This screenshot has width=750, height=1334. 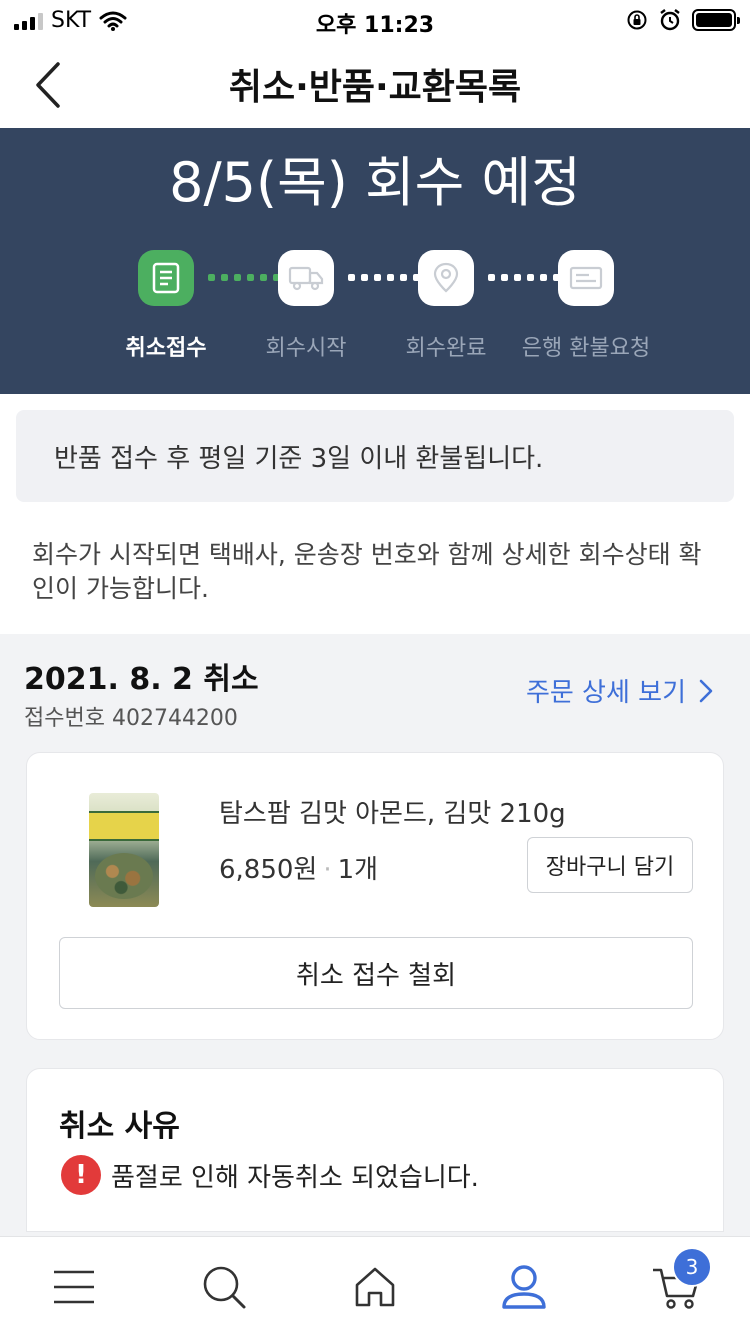 I want to click on cancel-reason-row: ! 품절로 인해 자동취소 되었습니다., so click(x=270, y=1175).